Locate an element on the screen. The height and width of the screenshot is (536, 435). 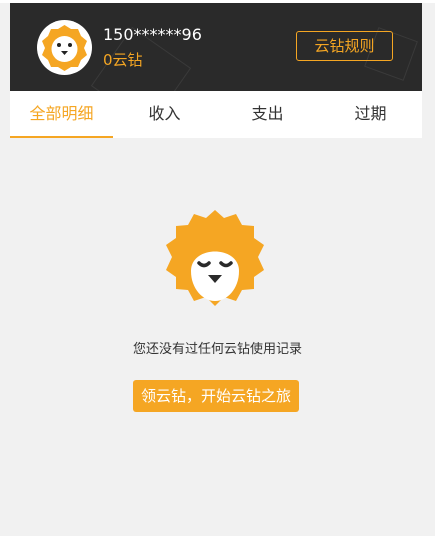
tab-all: 全部明细 is located at coordinates (61, 114).